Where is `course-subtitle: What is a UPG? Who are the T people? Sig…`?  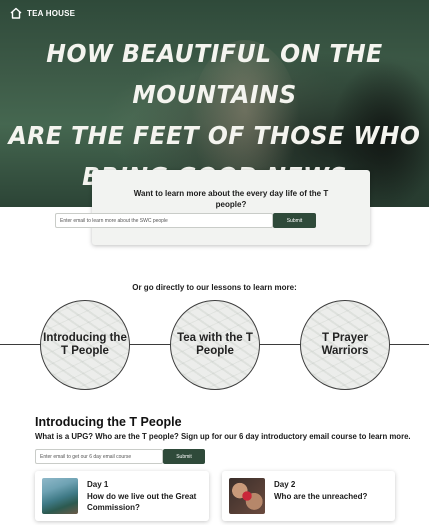
course-subtitle: What is a UPG? Who are the T people? Sig… is located at coordinates (223, 436).